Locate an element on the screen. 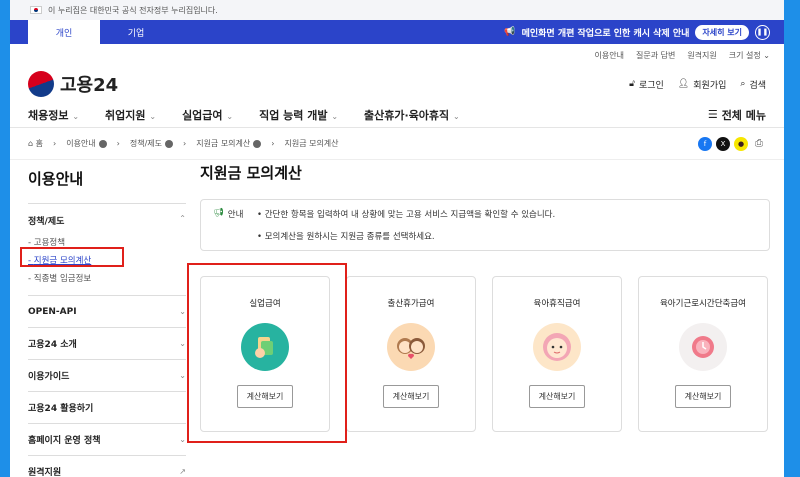 This screenshot has height=477, width=800. utility-links: 이용안내 질문과 답변 원격지원 크기 설정 ⌄ is located at coordinates (397, 55).